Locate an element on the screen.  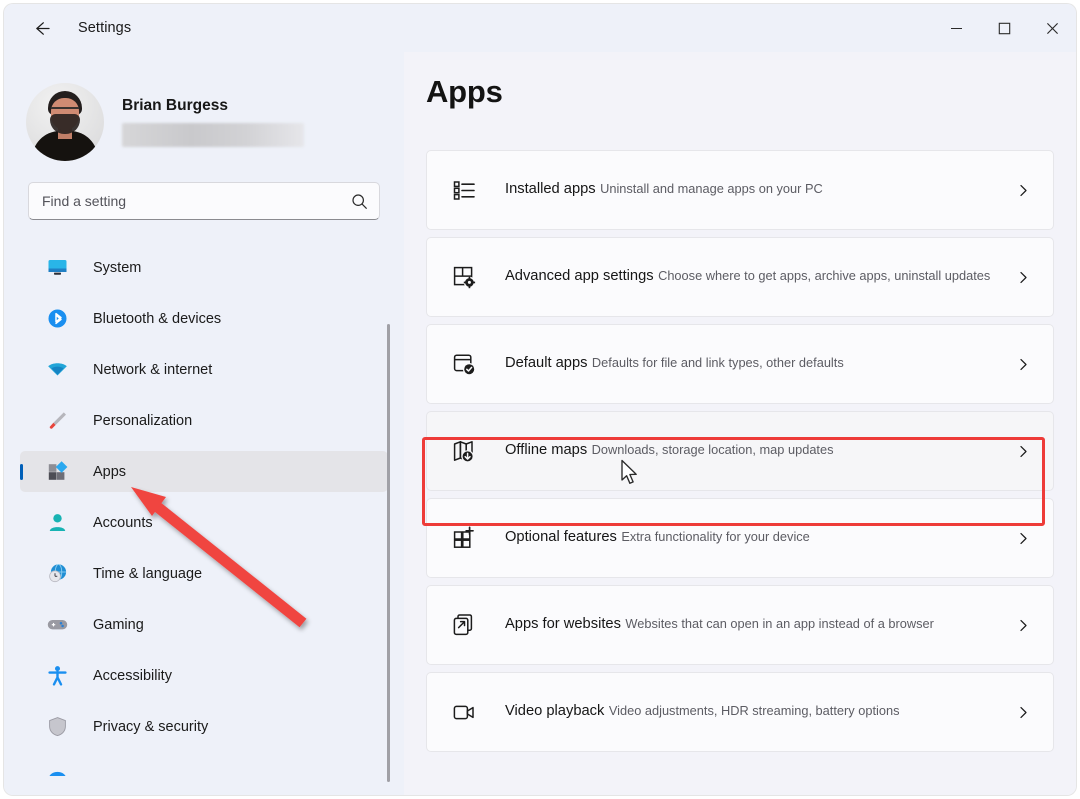
sidebar-item-label: Accounts is located at coordinates (123, 522).